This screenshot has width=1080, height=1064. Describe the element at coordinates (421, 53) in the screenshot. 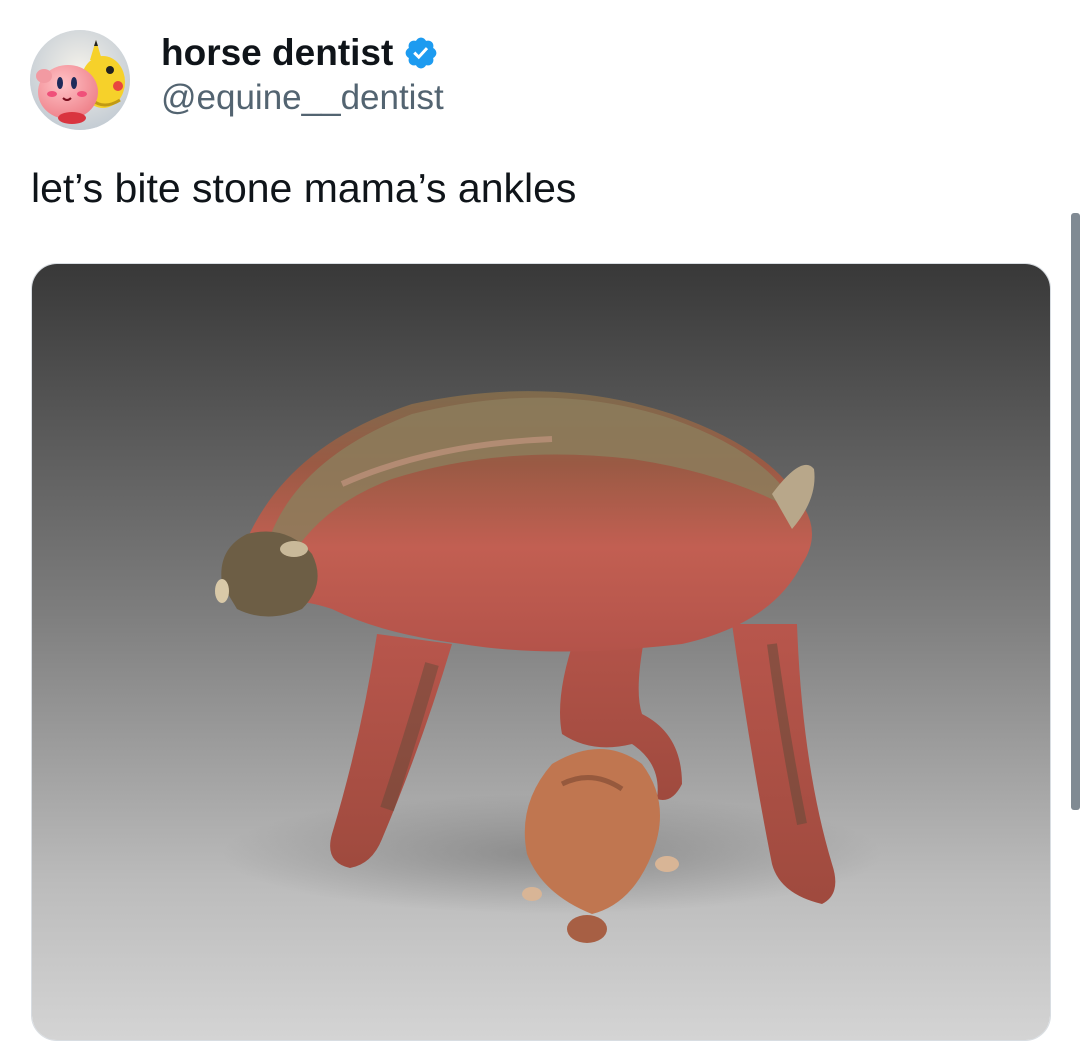

I see `verified-badge-icon` at that location.